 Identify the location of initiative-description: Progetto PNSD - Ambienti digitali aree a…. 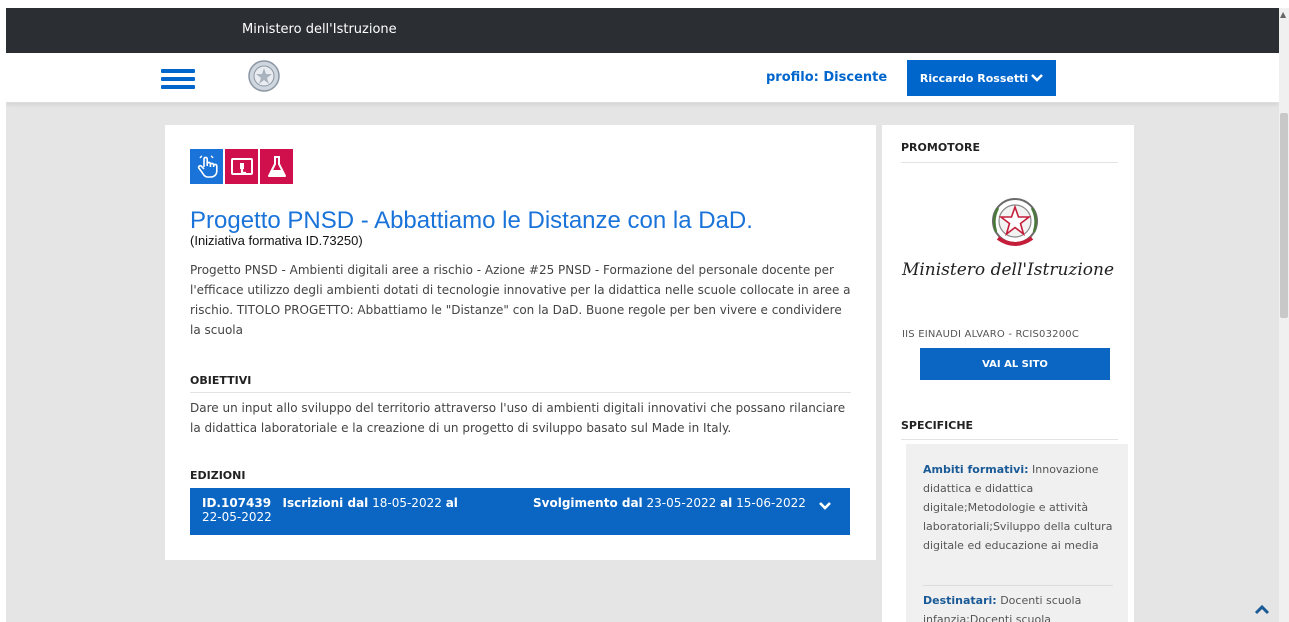
(520, 300).